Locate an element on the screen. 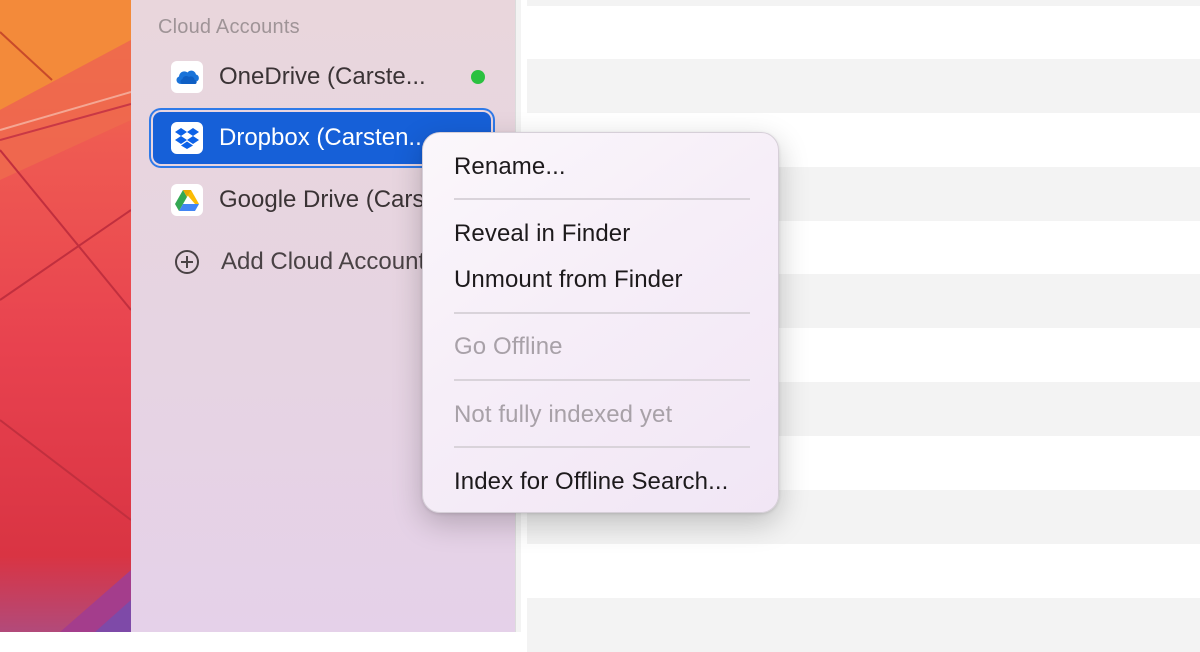 The image size is (1200, 652). status-online-indicator is located at coordinates (478, 77).